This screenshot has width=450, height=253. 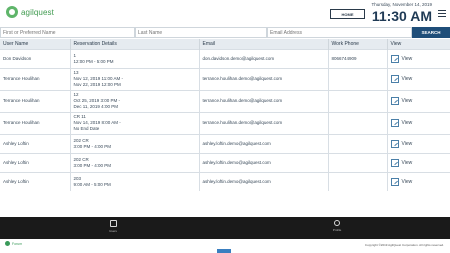 I want to click on corp-logo-icon, so click(x=7, y=243).